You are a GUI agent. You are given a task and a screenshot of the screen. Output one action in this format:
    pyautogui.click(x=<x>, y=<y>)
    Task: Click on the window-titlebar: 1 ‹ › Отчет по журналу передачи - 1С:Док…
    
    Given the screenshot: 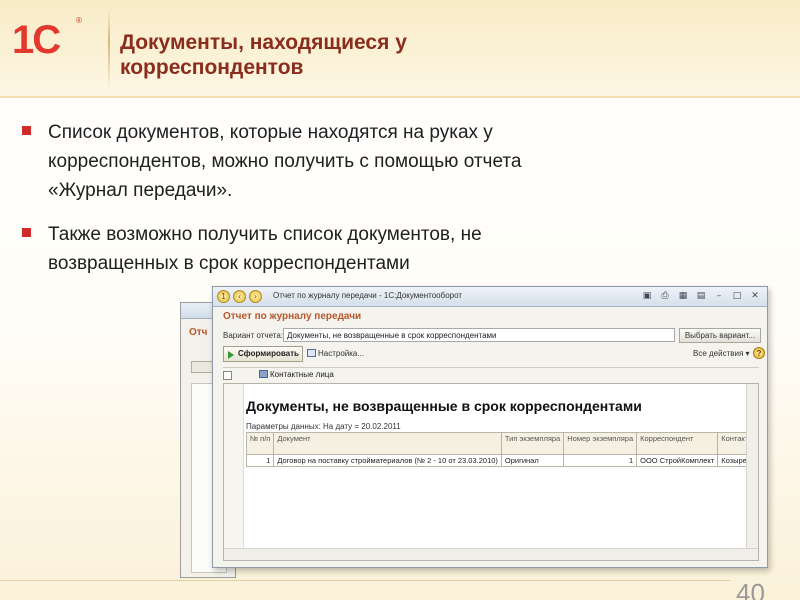 What is the action you would take?
    pyautogui.click(x=490, y=297)
    